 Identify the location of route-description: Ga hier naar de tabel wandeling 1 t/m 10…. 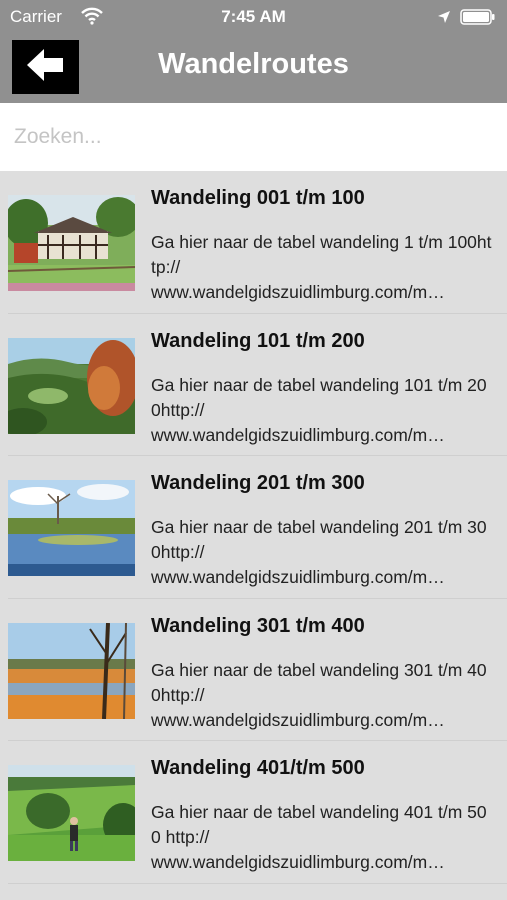
(321, 267).